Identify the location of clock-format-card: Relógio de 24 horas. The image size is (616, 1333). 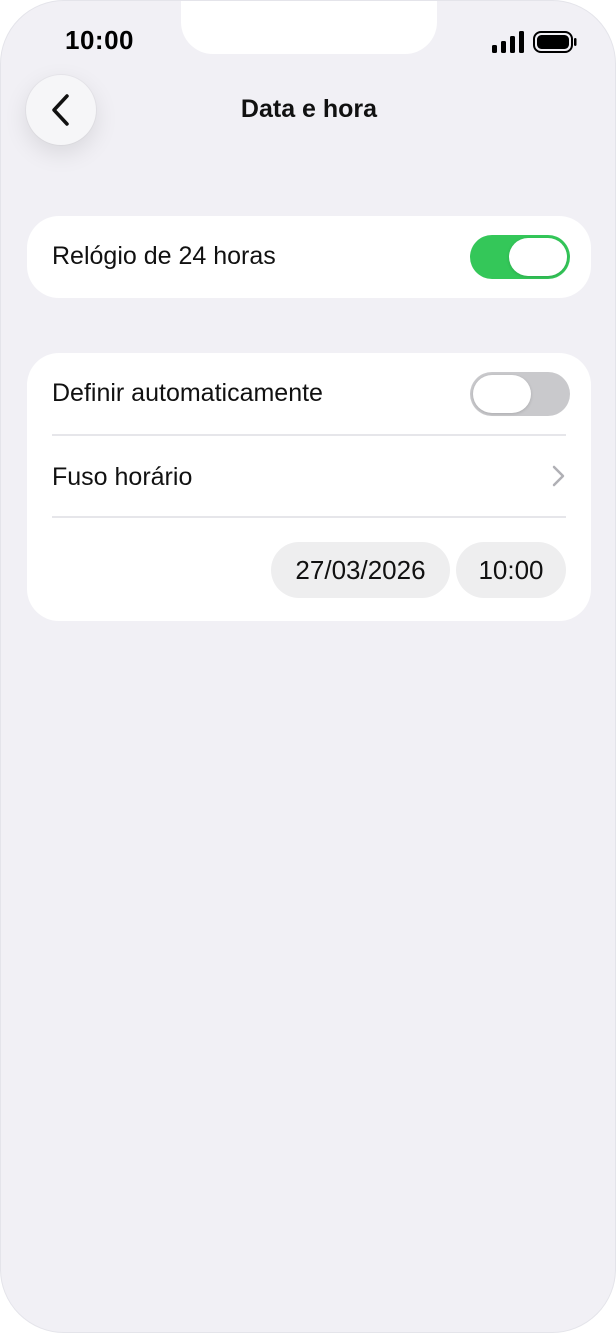
(309, 257).